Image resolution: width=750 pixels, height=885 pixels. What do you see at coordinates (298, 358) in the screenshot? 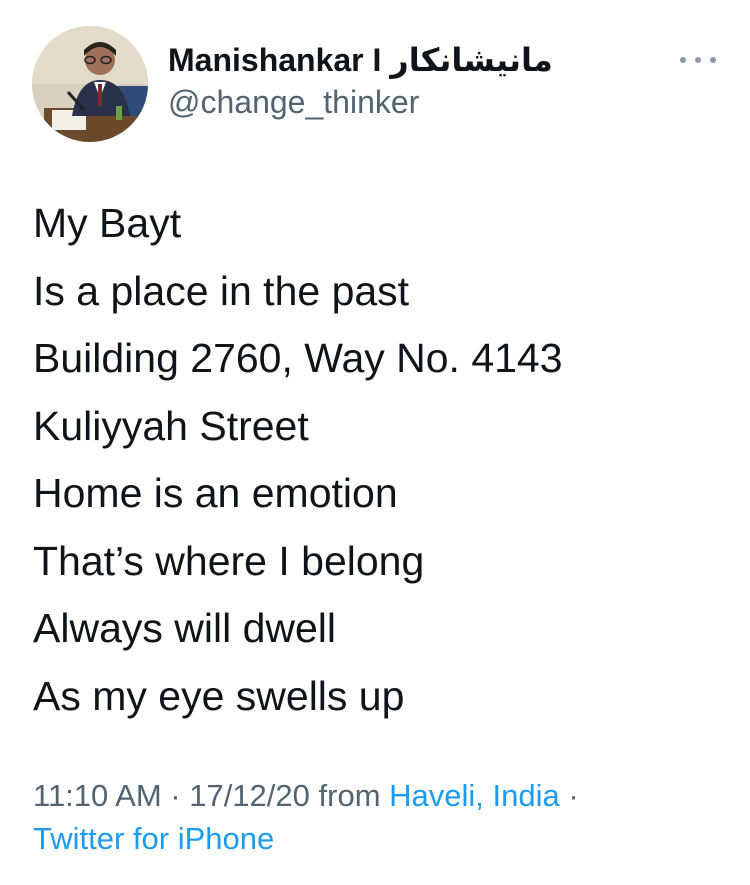
I see `tweet-line: Building 2760, Way No. 4143` at bounding box center [298, 358].